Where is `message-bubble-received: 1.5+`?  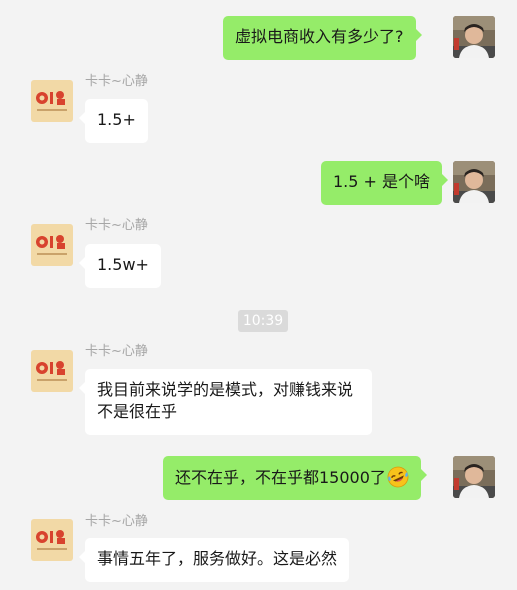 message-bubble-received: 1.5+ is located at coordinates (113, 121).